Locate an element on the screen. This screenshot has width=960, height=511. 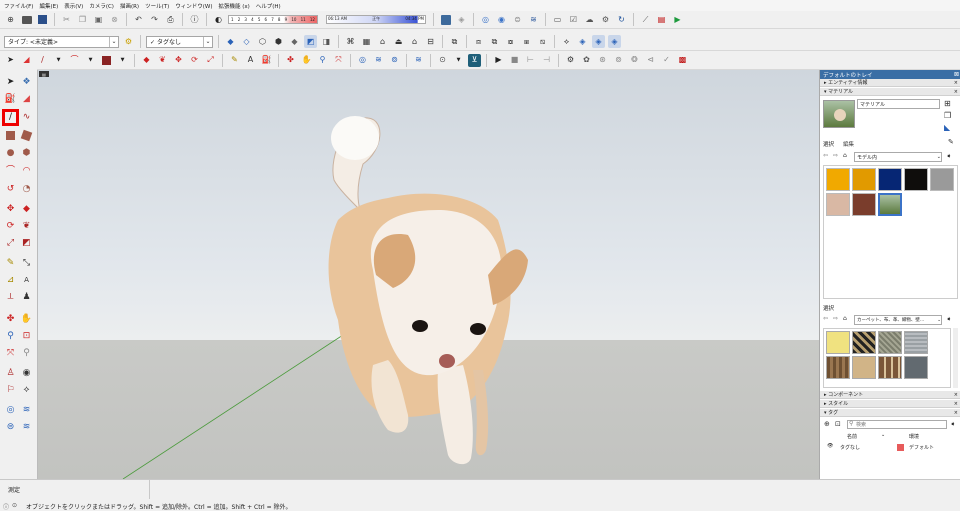
menu-help: ヘルプ(H) is located at coordinates (268, 6).